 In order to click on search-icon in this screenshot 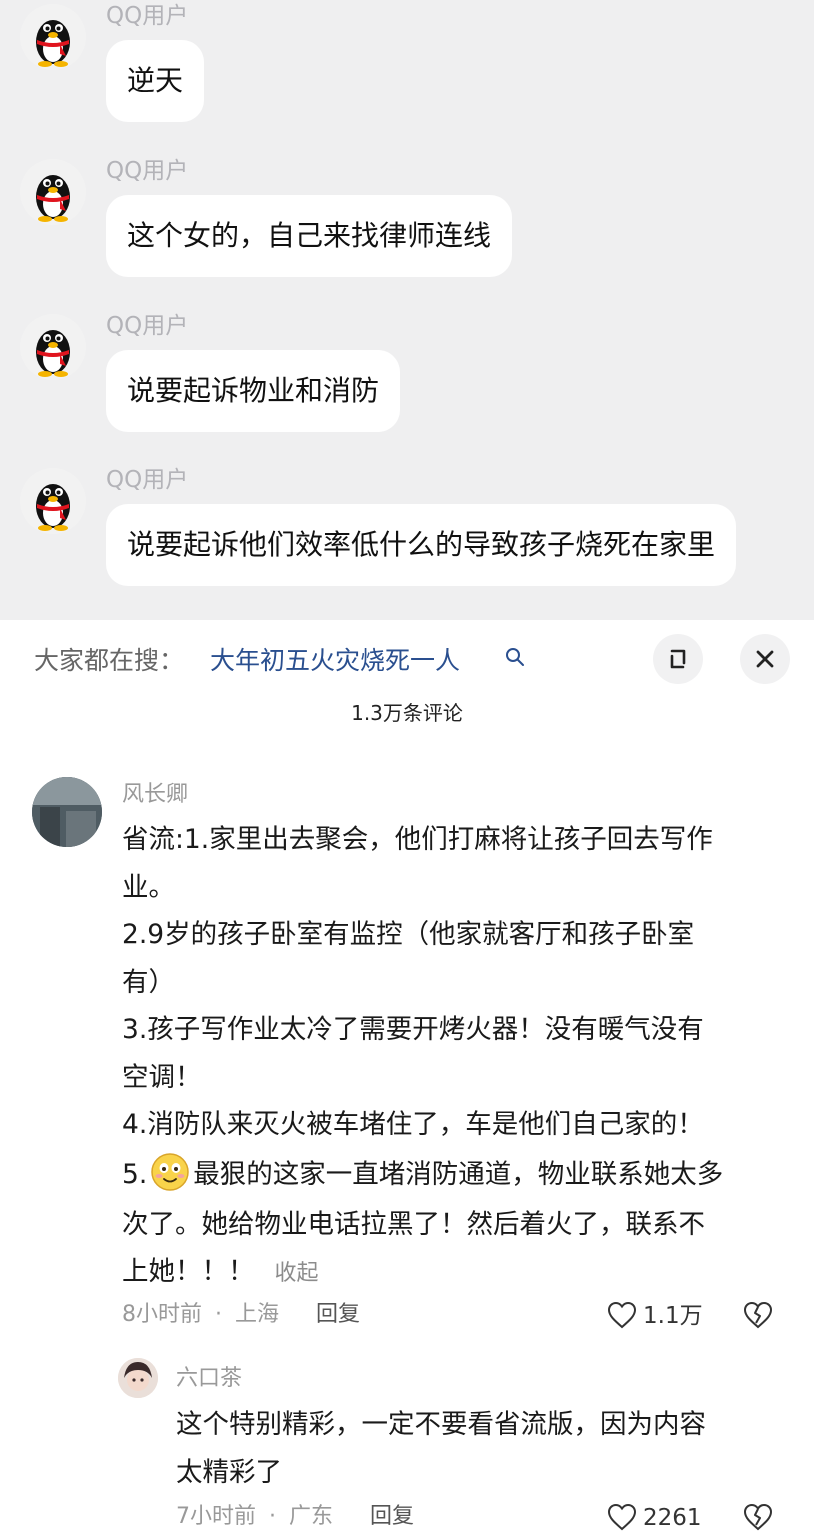, I will do `click(515, 657)`.